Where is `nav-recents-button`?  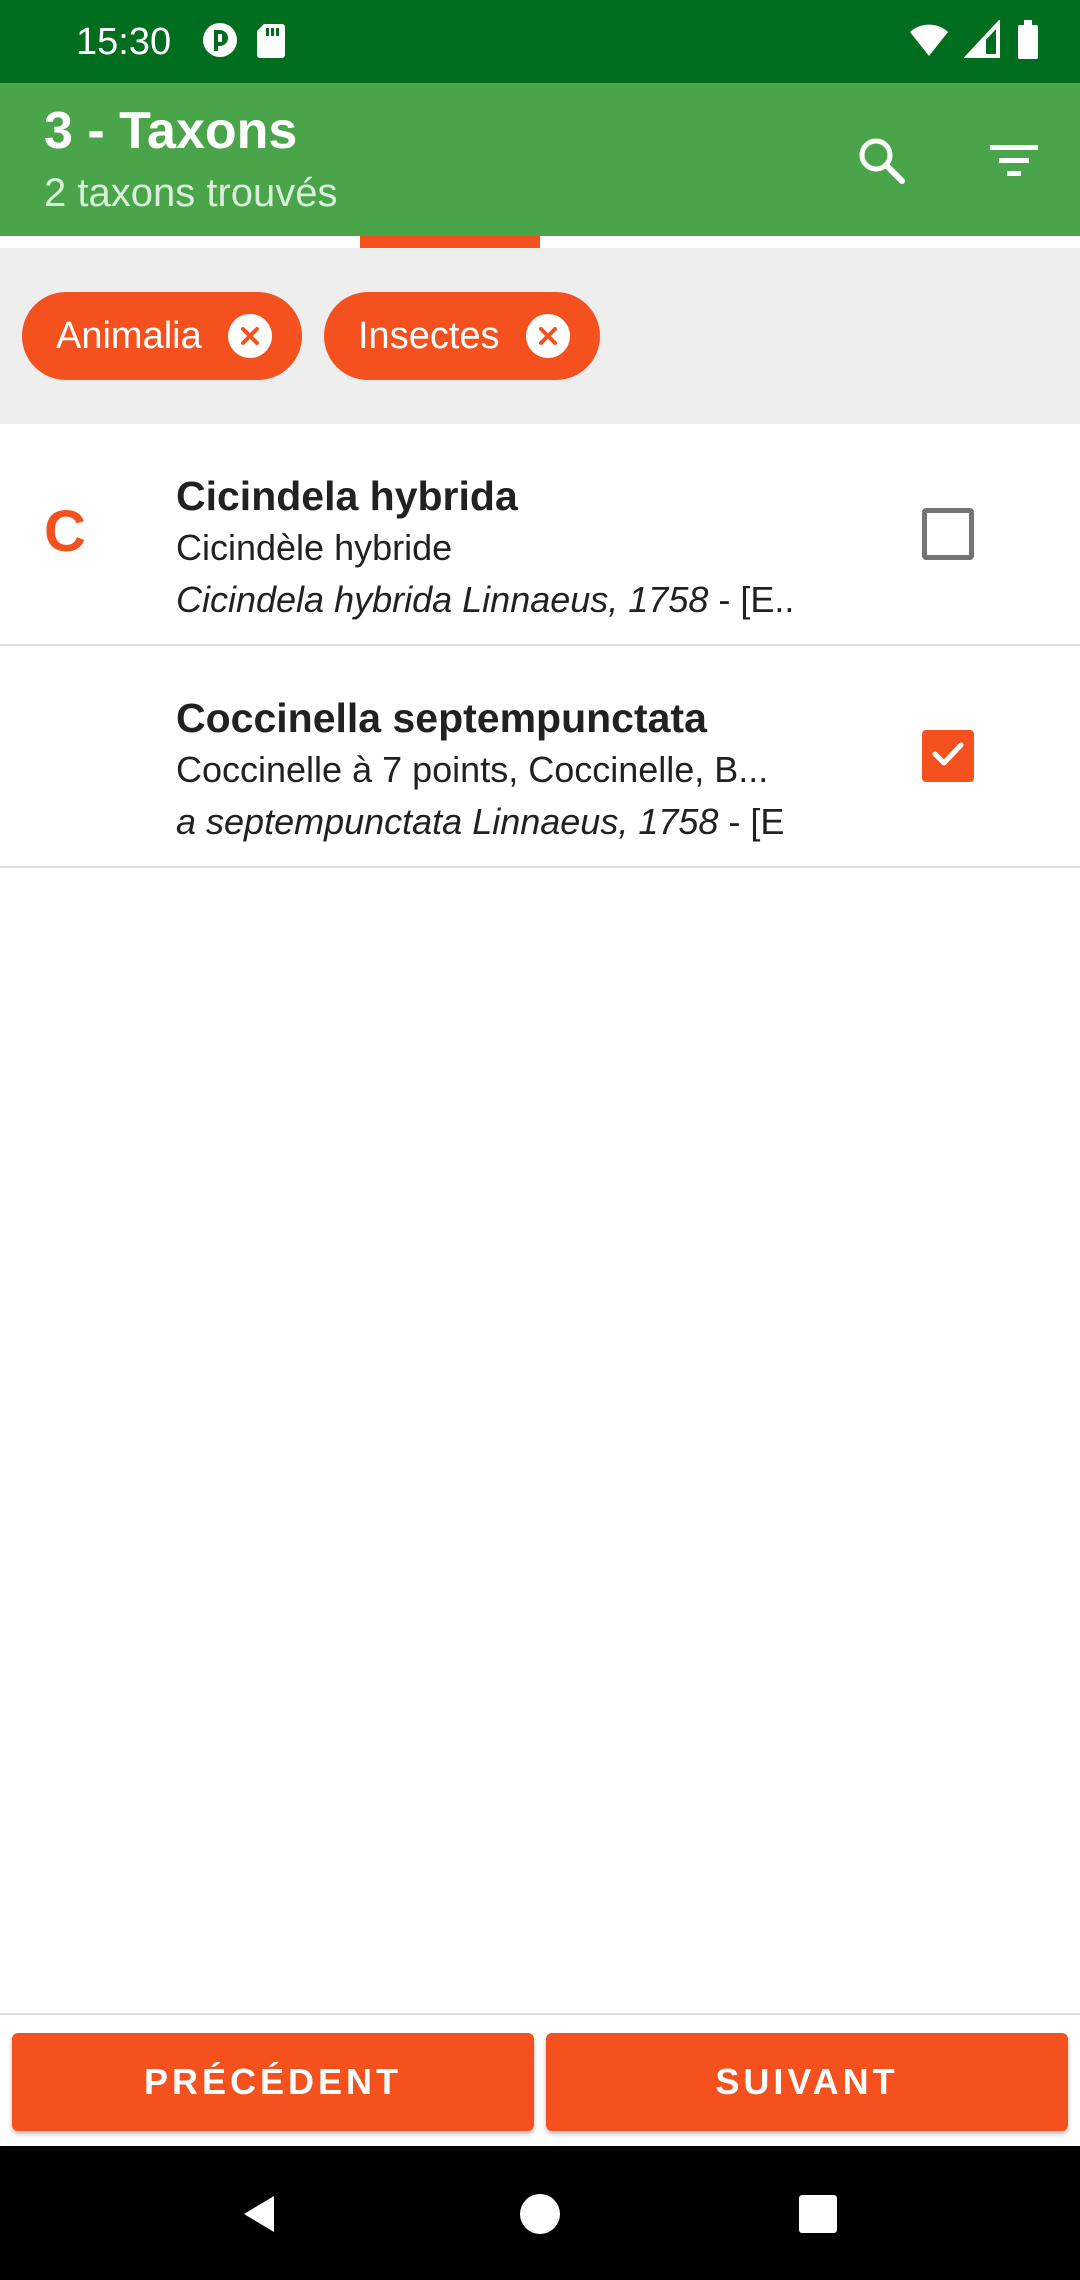 nav-recents-button is located at coordinates (818, 2216).